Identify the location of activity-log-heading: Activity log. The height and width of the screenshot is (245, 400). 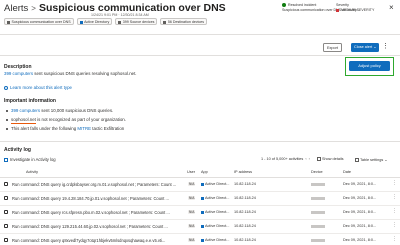
(17, 150).